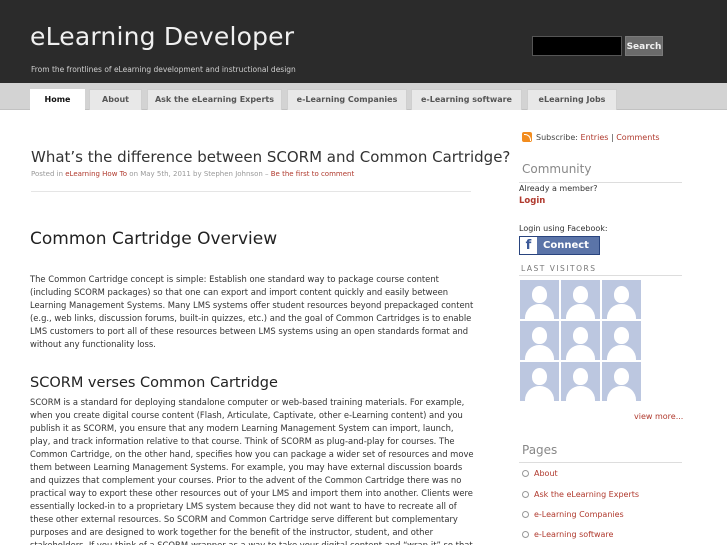 This screenshot has width=727, height=545. I want to click on category-link: eLearning How To, so click(96, 174).